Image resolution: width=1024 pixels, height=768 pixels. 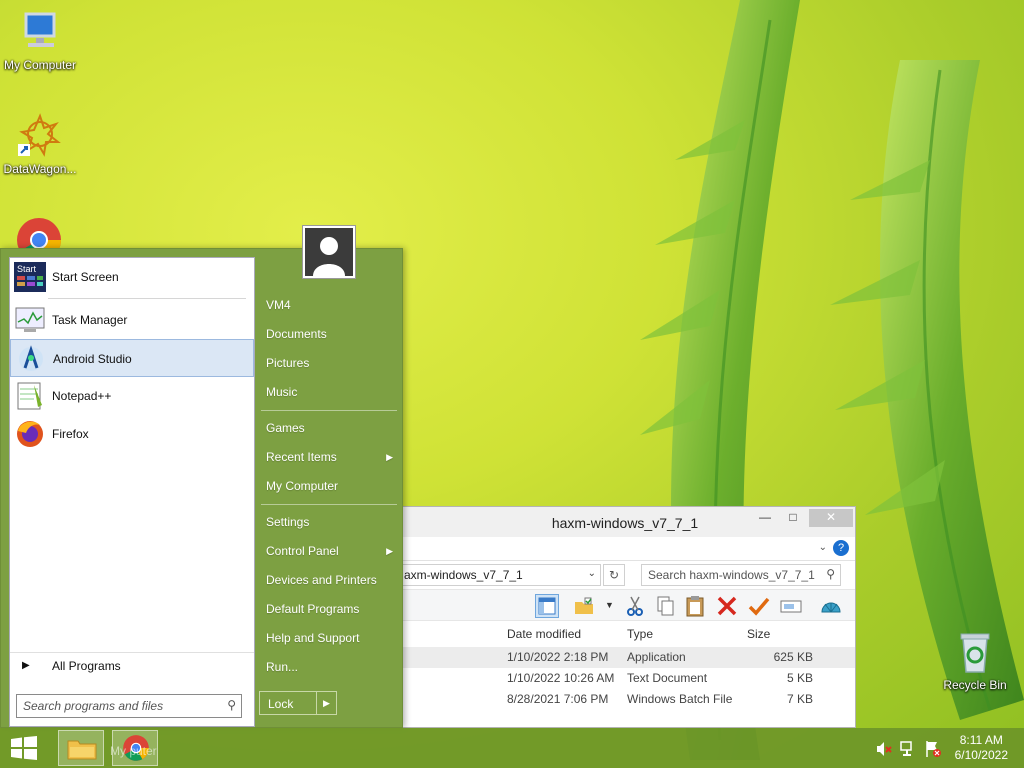 I want to click on table-row: 1/10/2022 2:18 PM Application 625 KB, so click(x=625, y=657).